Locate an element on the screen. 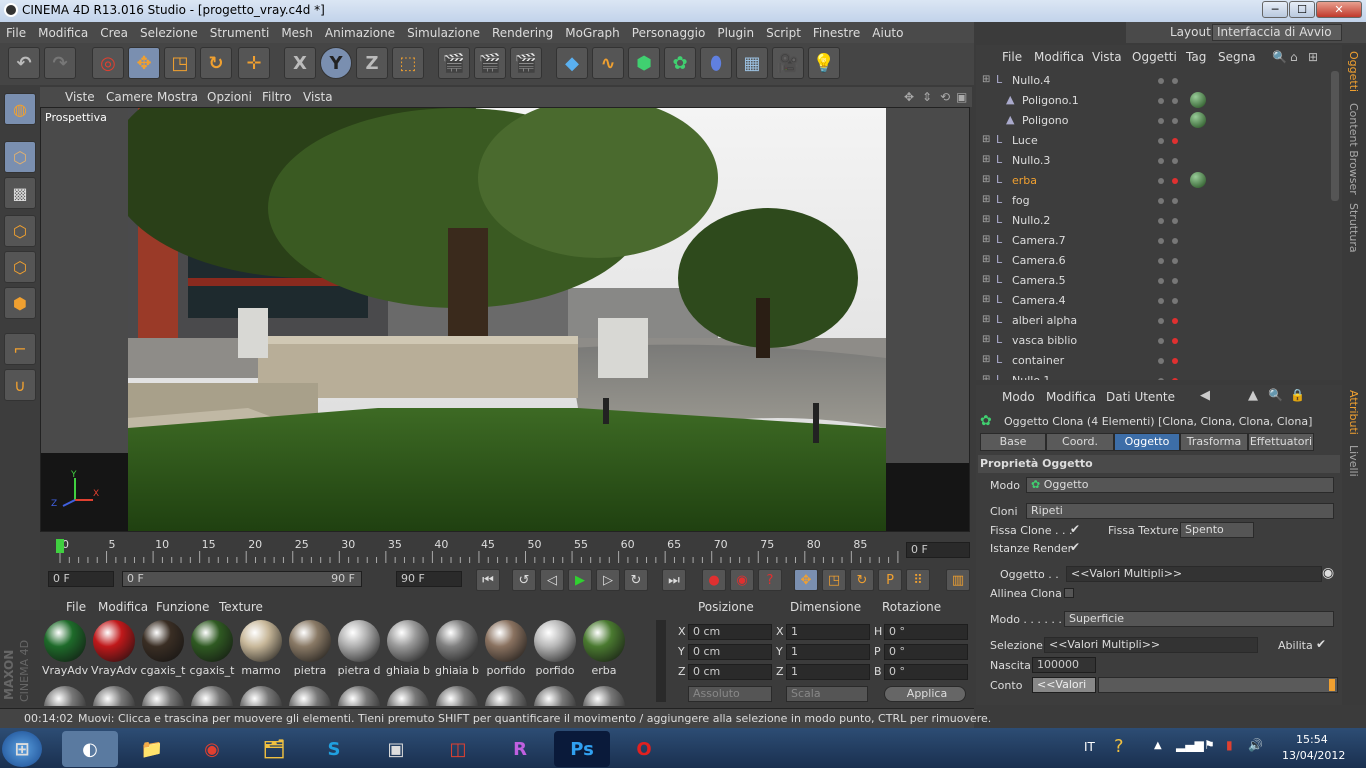 This screenshot has width=1366, height=768. key-parameter-icon: P is located at coordinates (890, 580).